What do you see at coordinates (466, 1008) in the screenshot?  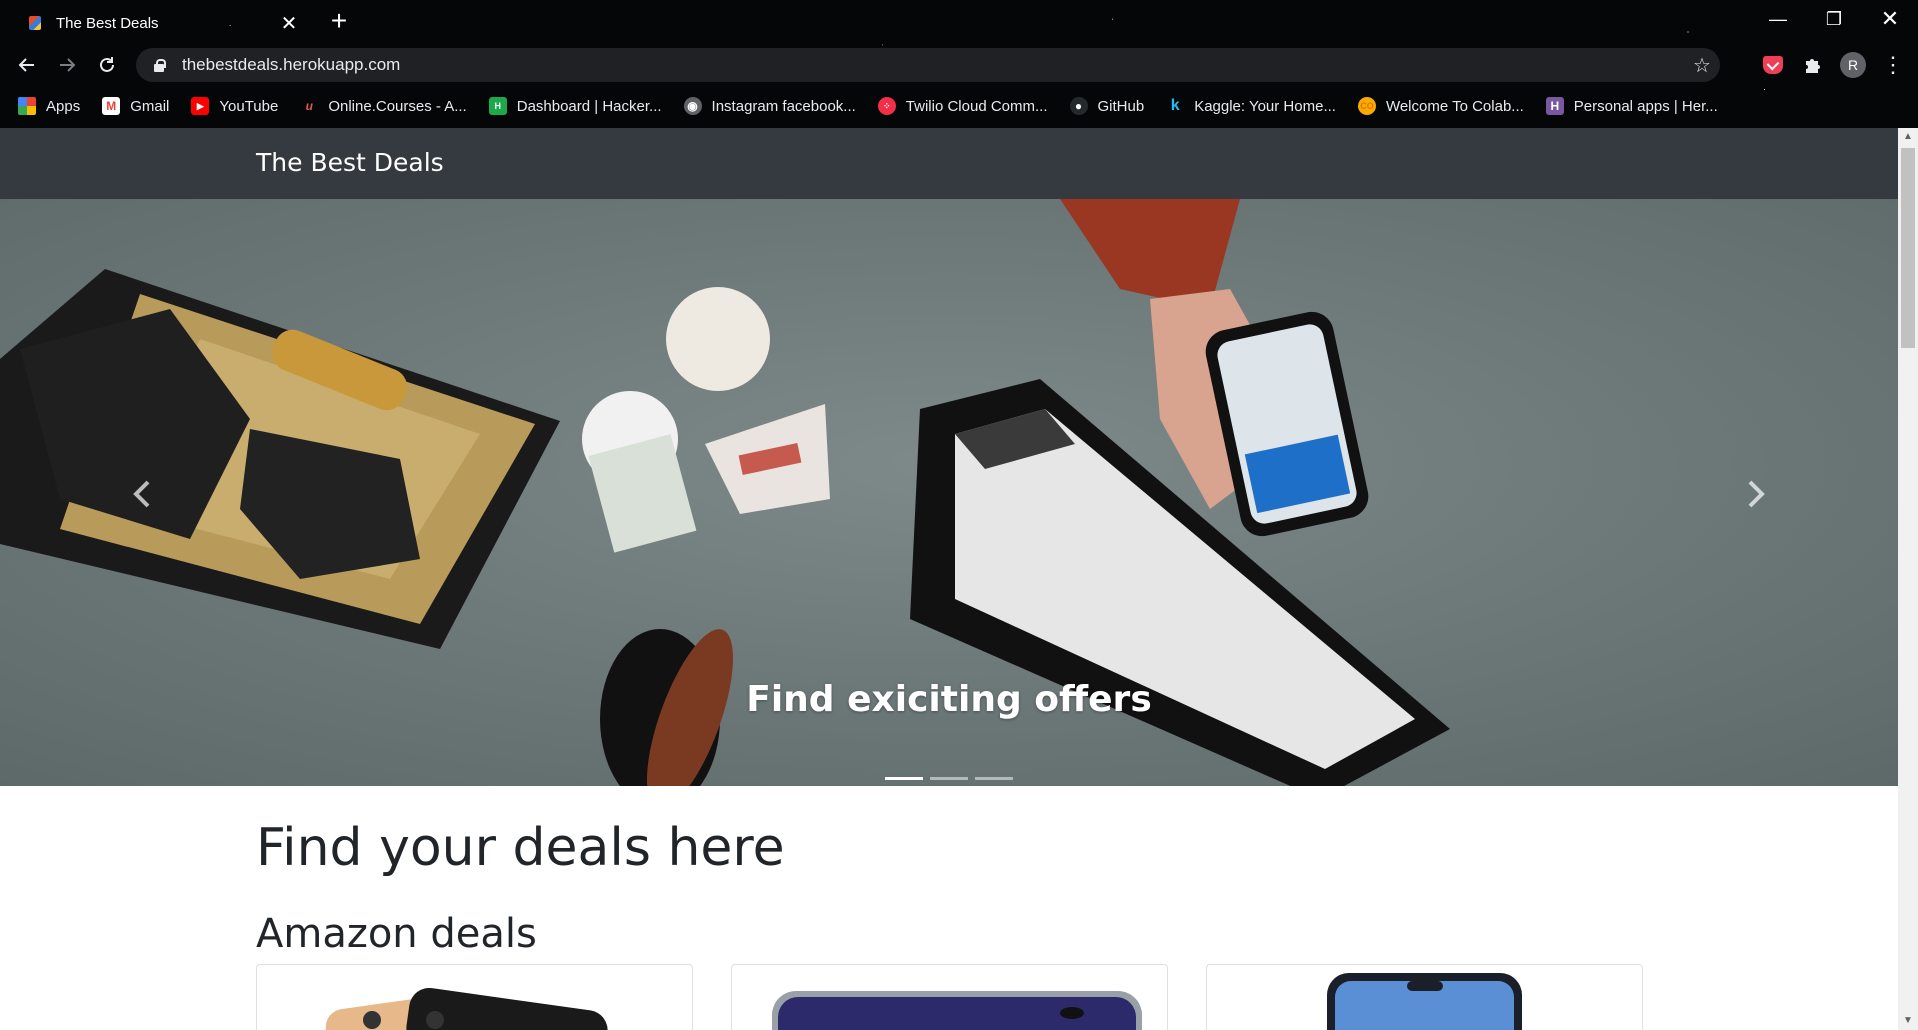 I see `product-image-iphone` at bounding box center [466, 1008].